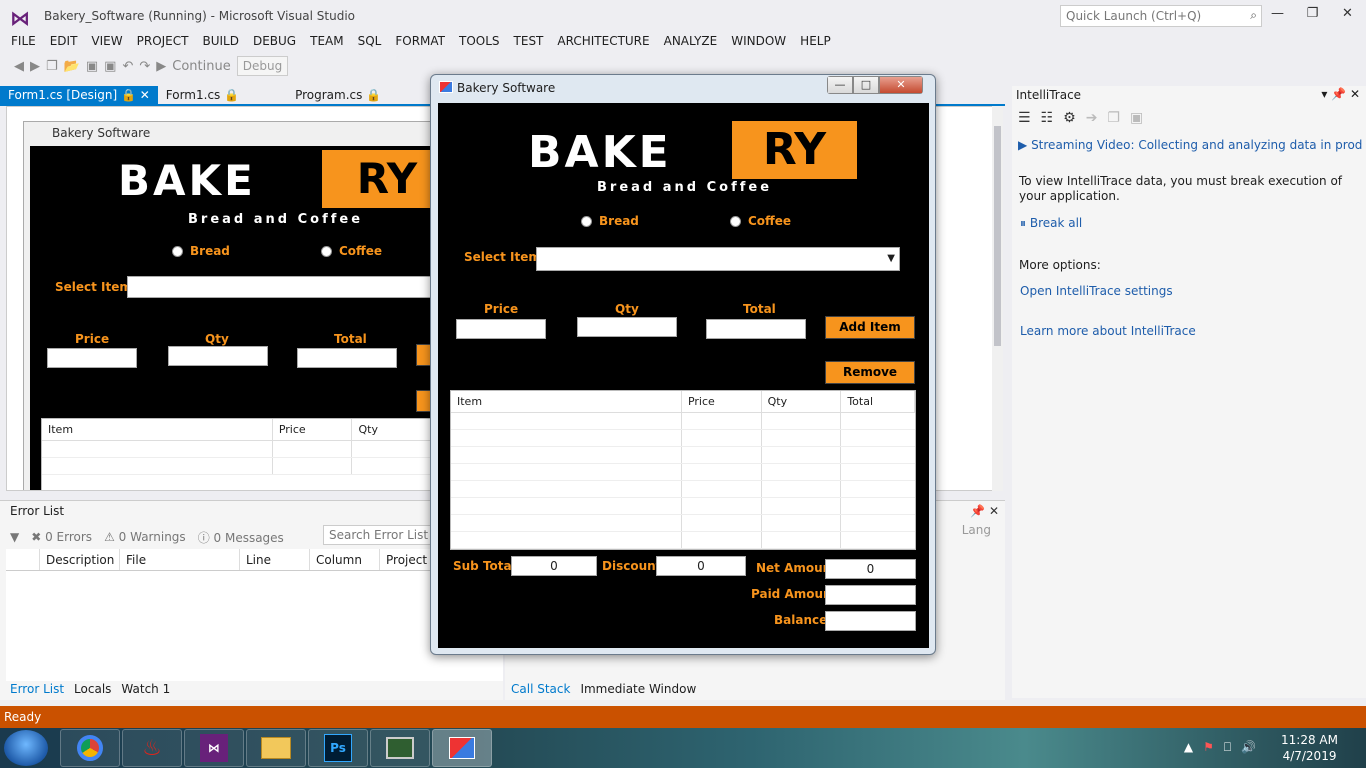  What do you see at coordinates (870, 595) in the screenshot?
I see `paid-amount-field` at bounding box center [870, 595].